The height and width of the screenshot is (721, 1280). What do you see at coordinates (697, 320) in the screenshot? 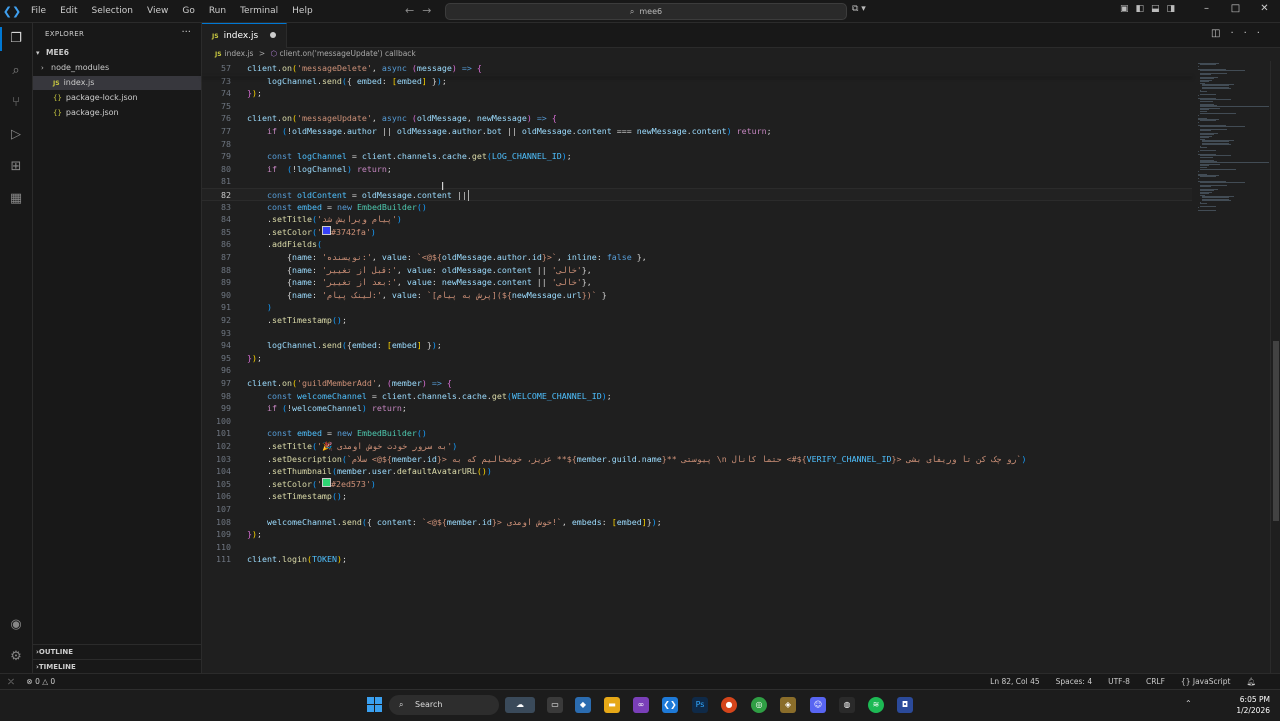
I see `code-line: 92 .setTimestamp();` at bounding box center [697, 320].